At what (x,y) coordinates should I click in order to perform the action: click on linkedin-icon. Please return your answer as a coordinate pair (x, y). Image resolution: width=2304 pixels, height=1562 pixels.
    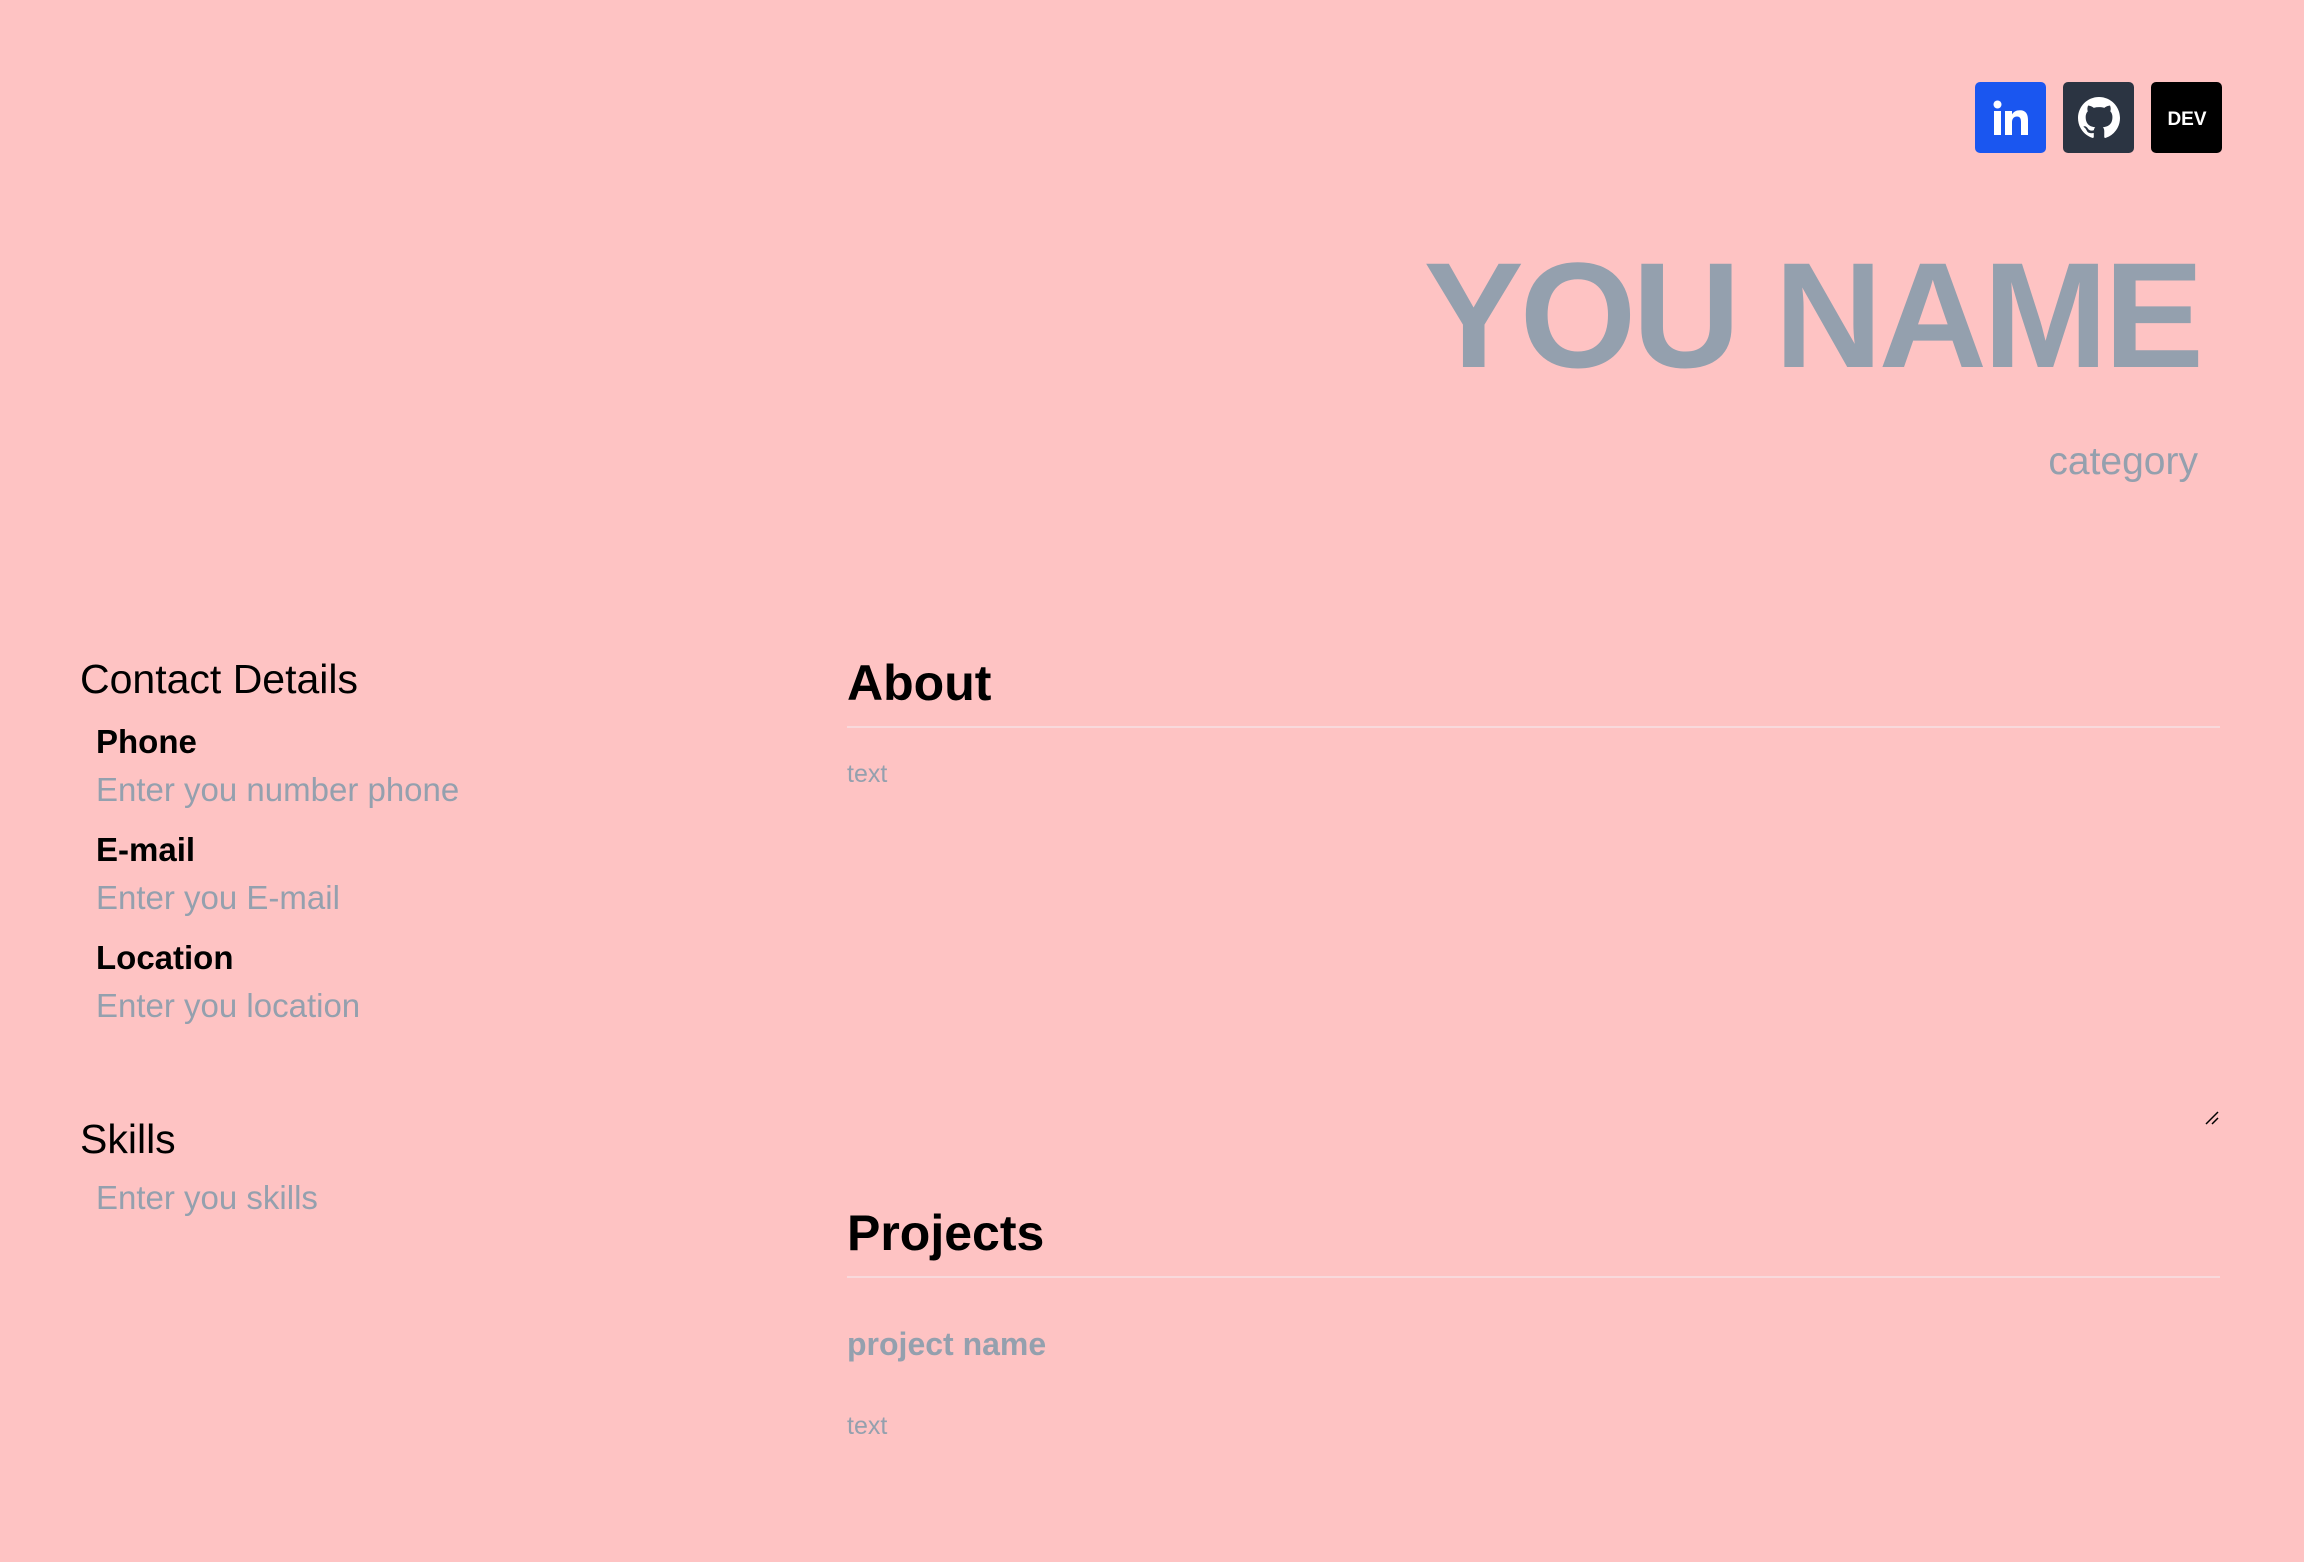
    Looking at the image, I should click on (2011, 118).